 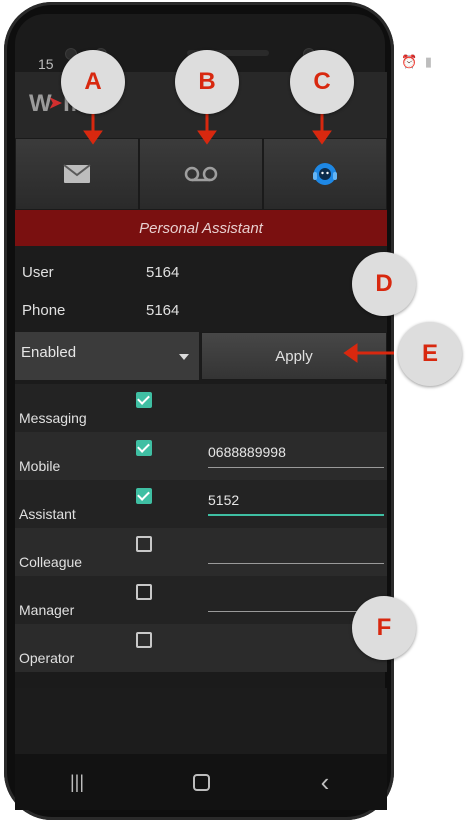 What do you see at coordinates (322, 82) in the screenshot?
I see `callout-c: C` at bounding box center [322, 82].